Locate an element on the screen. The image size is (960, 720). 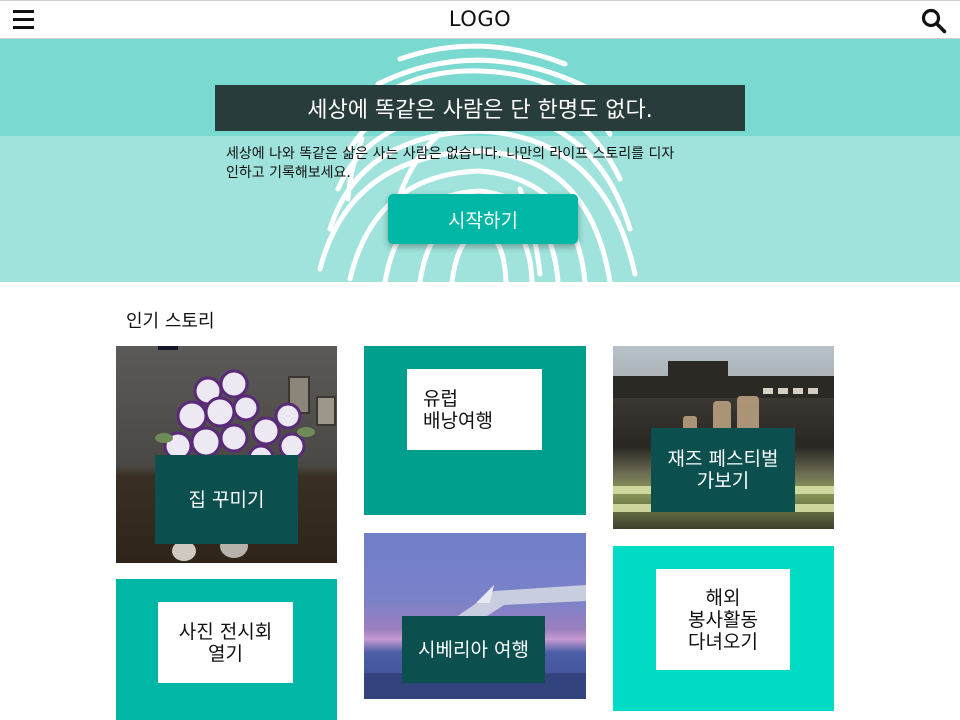
story-card-label: 해외 봉사활동 다녀오기 is located at coordinates (723, 619).